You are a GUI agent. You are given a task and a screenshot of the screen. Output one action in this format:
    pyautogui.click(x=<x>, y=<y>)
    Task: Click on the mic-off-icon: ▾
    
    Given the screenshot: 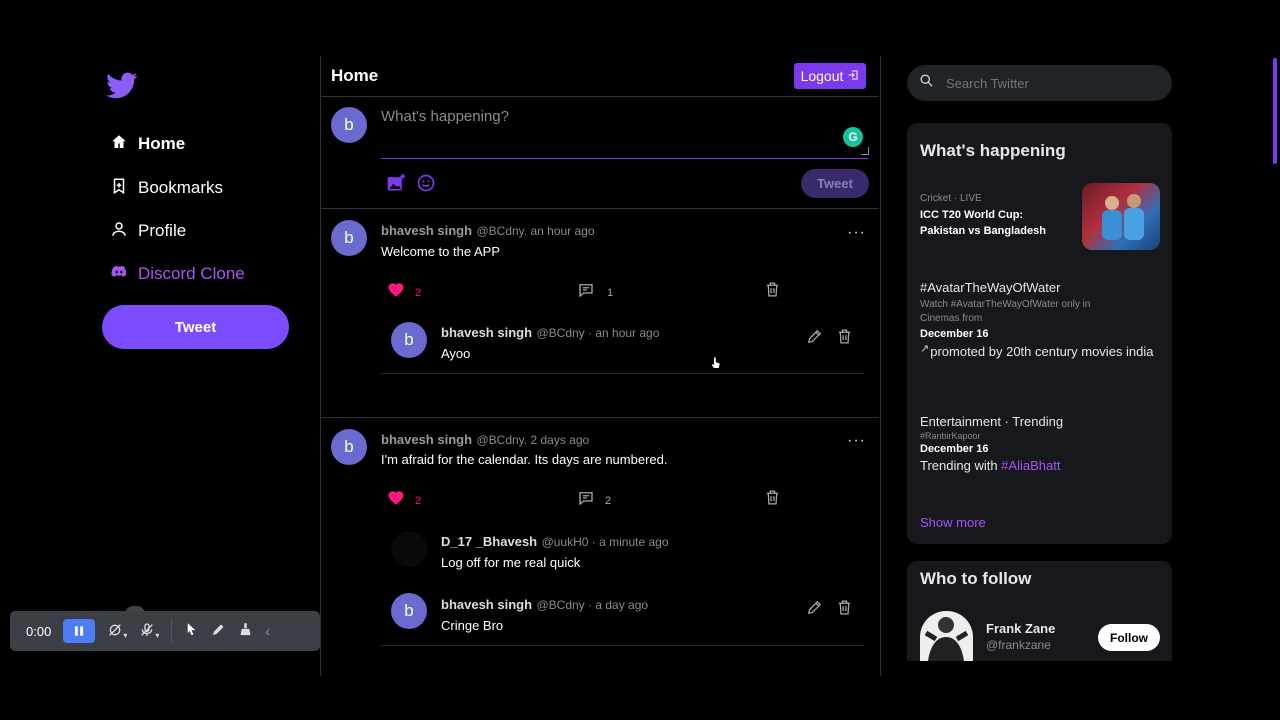 What is the action you would take?
    pyautogui.click(x=149, y=631)
    